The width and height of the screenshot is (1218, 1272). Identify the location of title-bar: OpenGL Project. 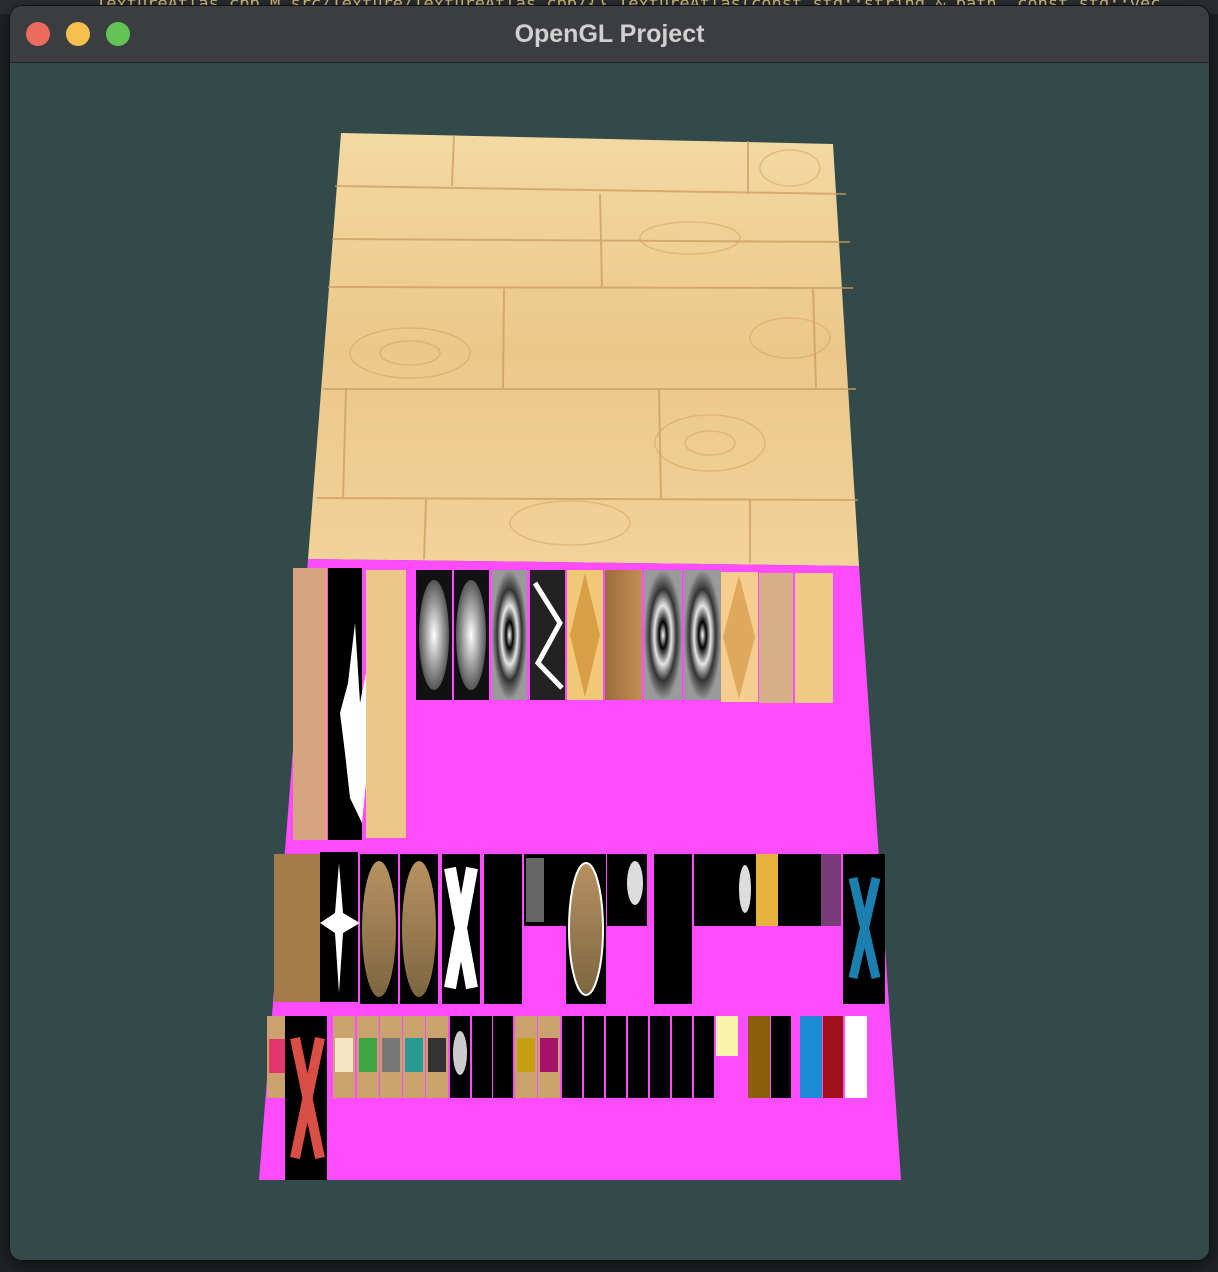
(609, 34).